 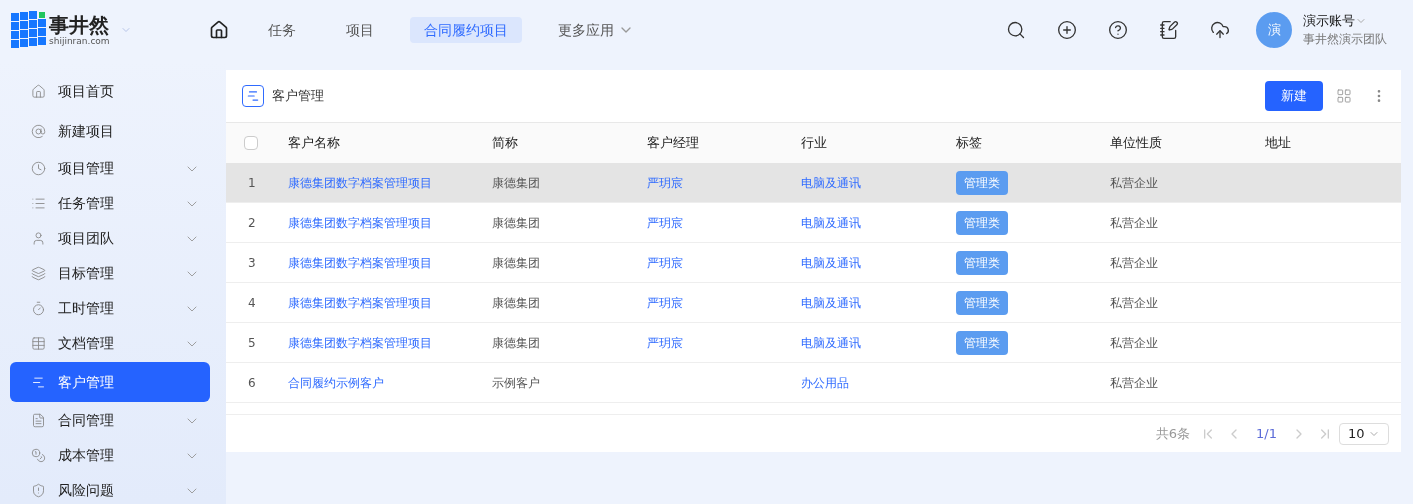 What do you see at coordinates (505, 143) in the screenshot?
I see `column-header: 简称` at bounding box center [505, 143].